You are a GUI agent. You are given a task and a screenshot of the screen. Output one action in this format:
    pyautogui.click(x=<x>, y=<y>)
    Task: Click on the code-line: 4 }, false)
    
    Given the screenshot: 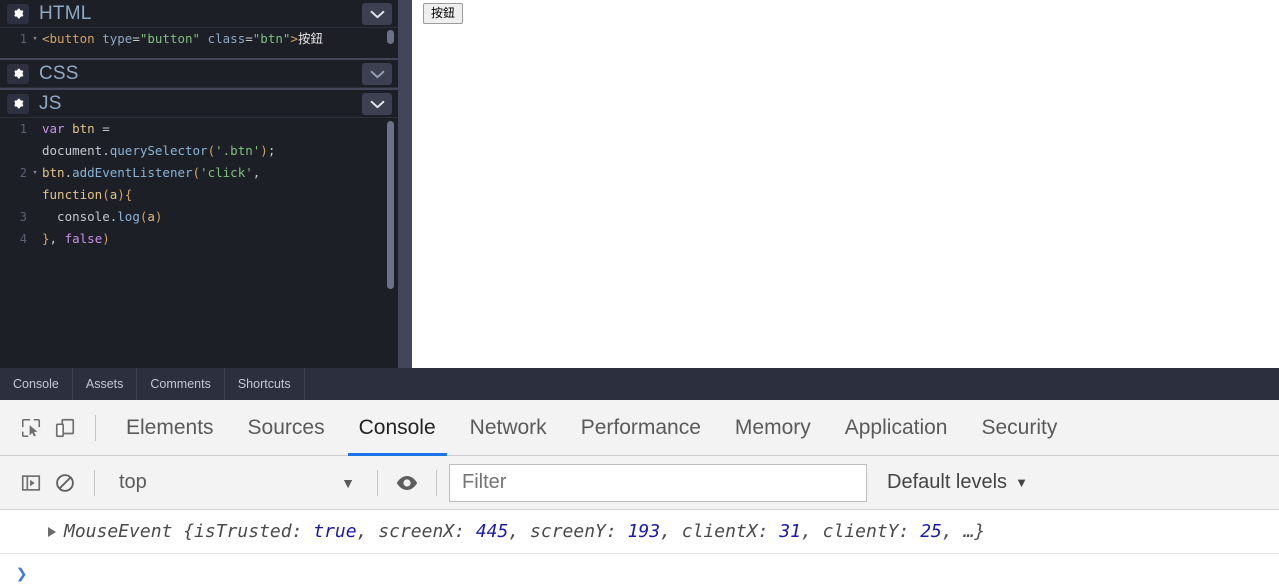 What is the action you would take?
    pyautogui.click(x=199, y=239)
    